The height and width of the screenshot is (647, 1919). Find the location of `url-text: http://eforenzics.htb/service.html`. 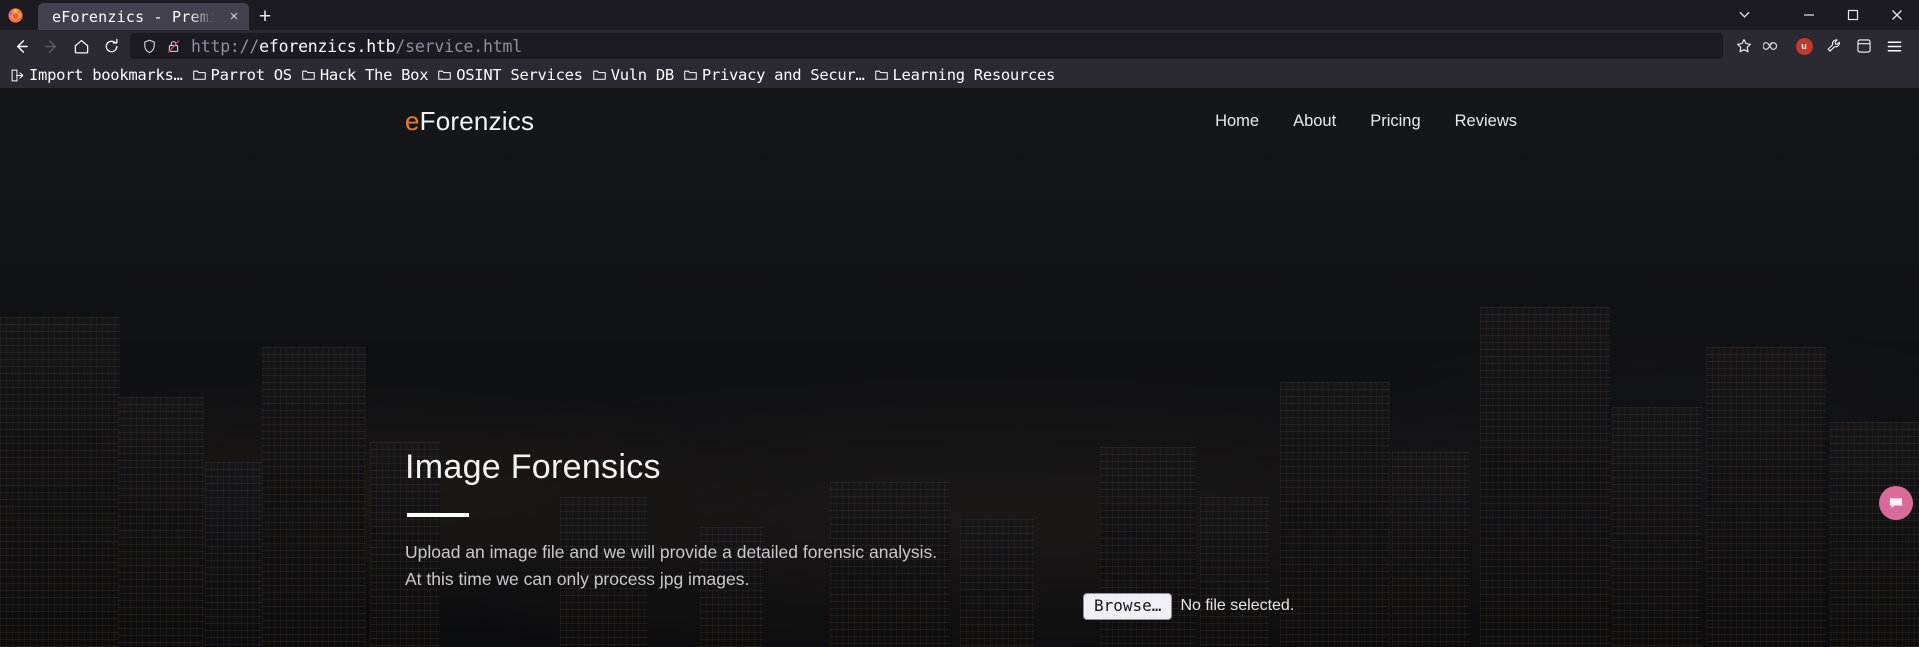

url-text: http://eforenzics.htb/service.html is located at coordinates (356, 46).